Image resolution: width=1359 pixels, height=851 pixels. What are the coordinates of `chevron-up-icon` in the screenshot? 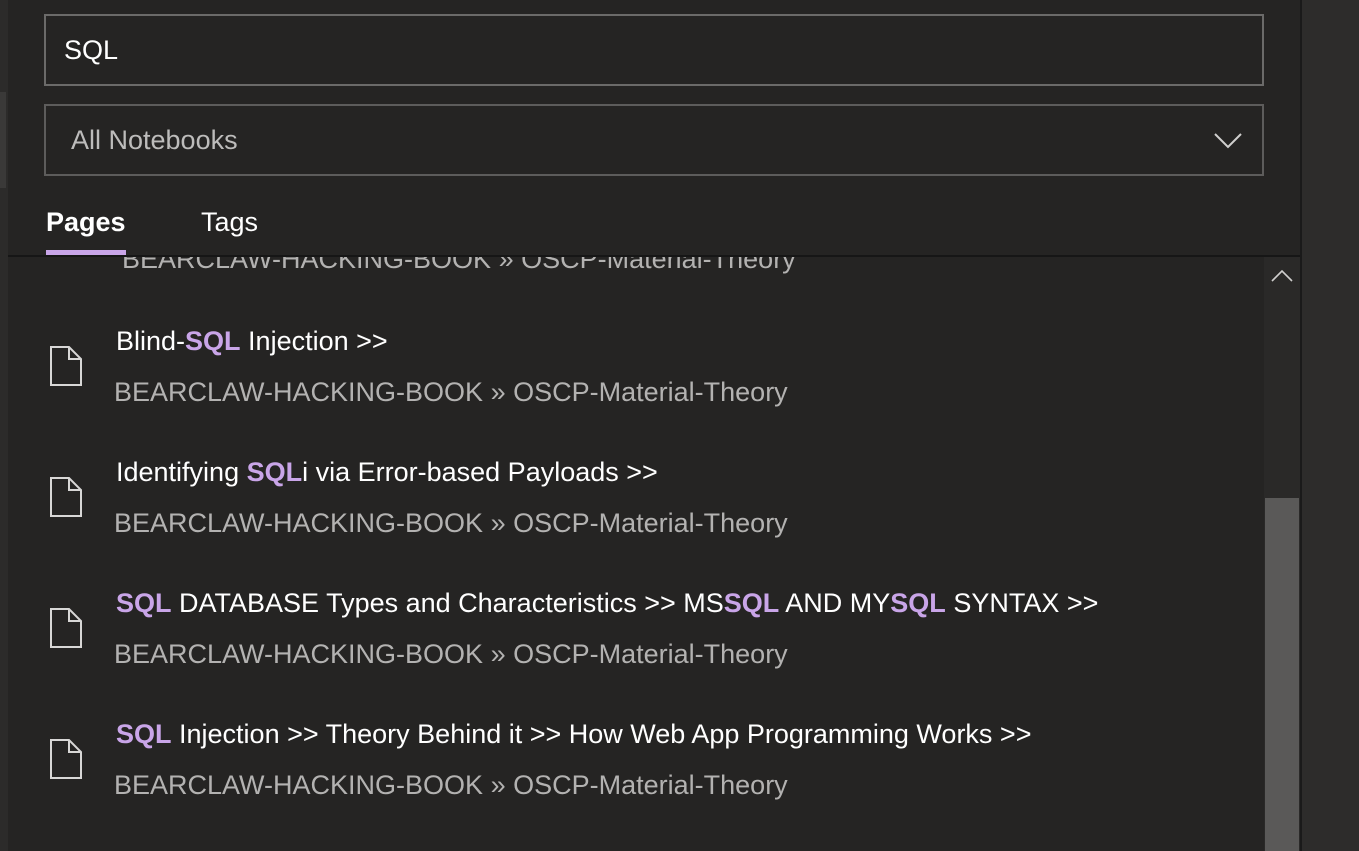 It's located at (1282, 276).